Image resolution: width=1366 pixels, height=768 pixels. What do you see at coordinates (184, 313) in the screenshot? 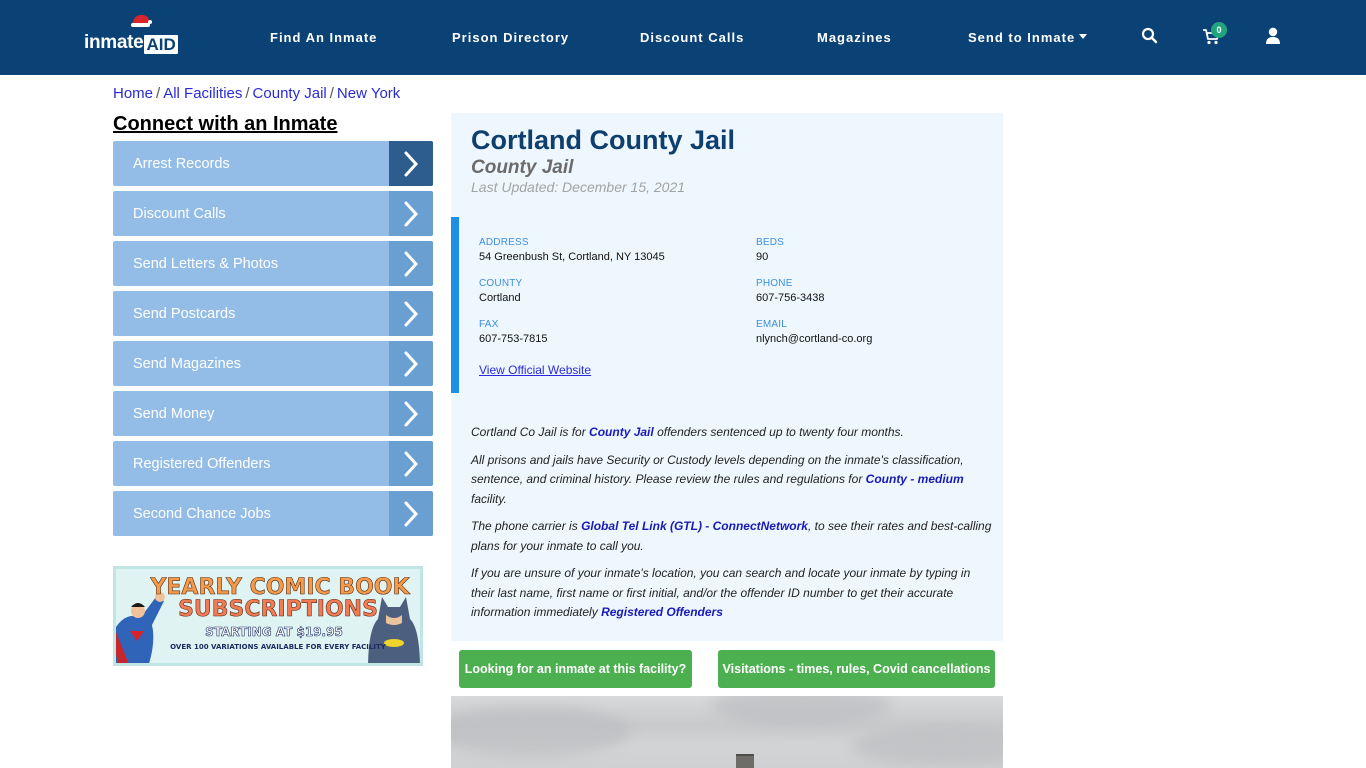
I see `sidebar-item-label: Send Postcards` at bounding box center [184, 313].